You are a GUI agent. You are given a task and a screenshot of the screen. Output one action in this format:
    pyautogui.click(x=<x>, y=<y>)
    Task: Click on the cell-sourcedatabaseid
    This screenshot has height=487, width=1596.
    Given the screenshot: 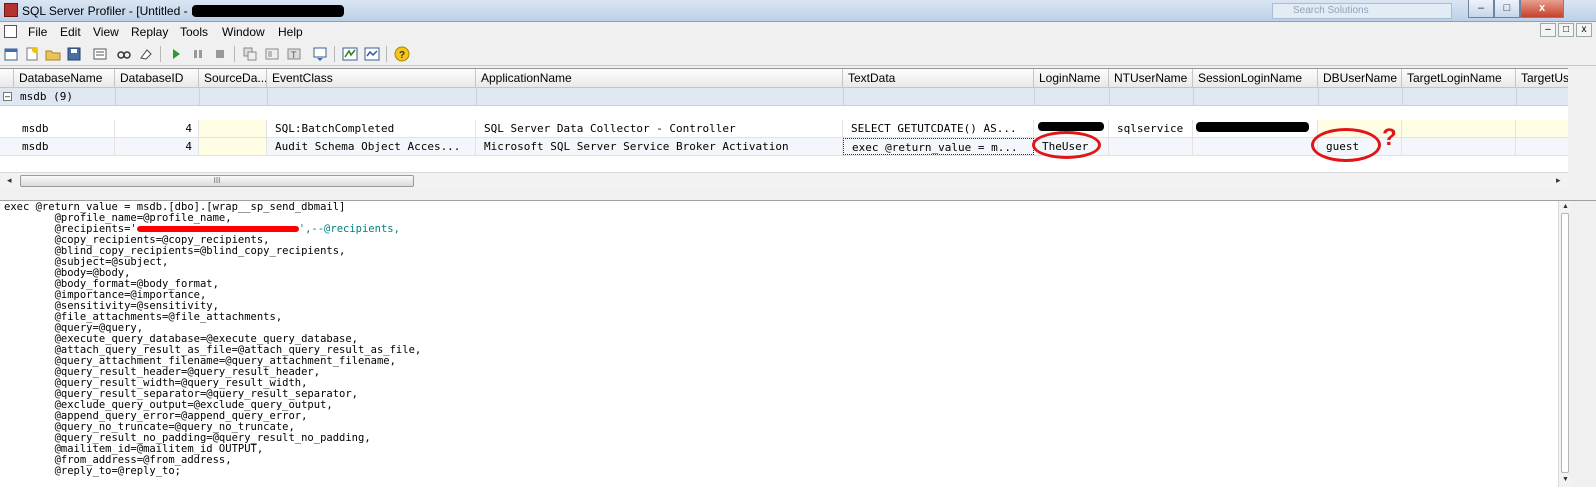 What is the action you would take?
    pyautogui.click(x=233, y=128)
    